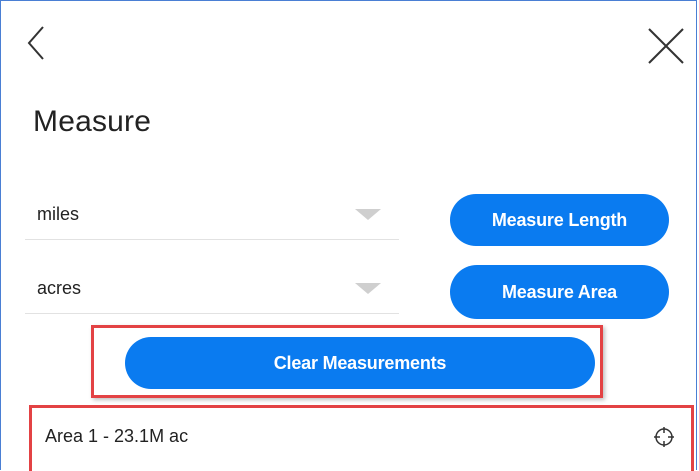  I want to click on crosshair-icon, so click(664, 437).